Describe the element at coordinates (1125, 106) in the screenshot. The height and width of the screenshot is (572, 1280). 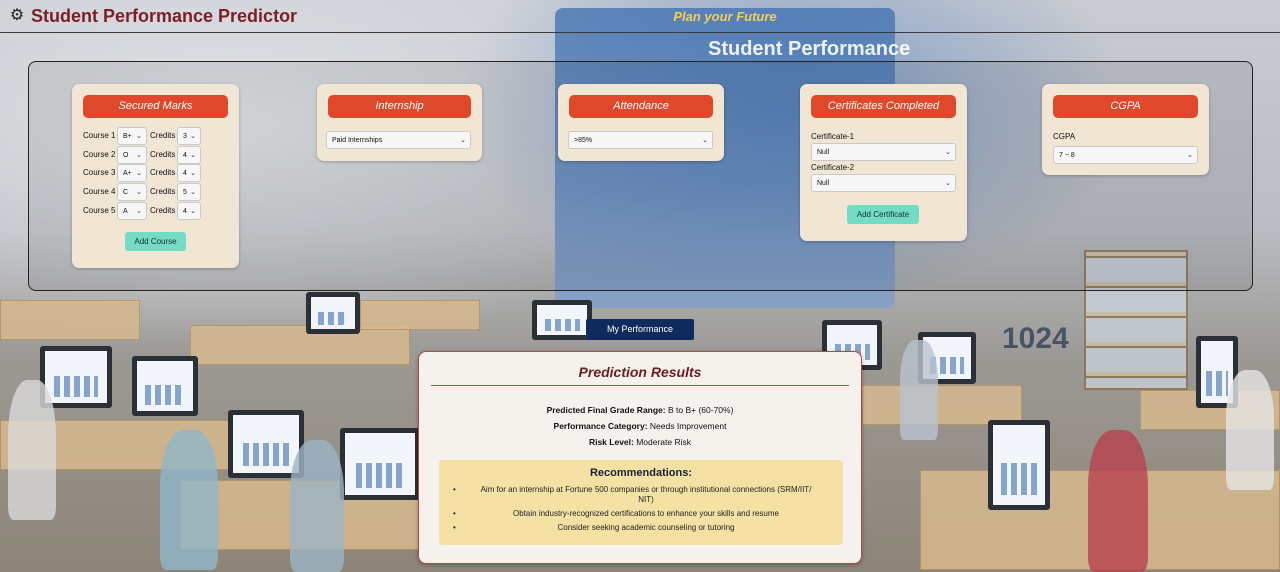
I see `cgpa-header: CGPA` at that location.